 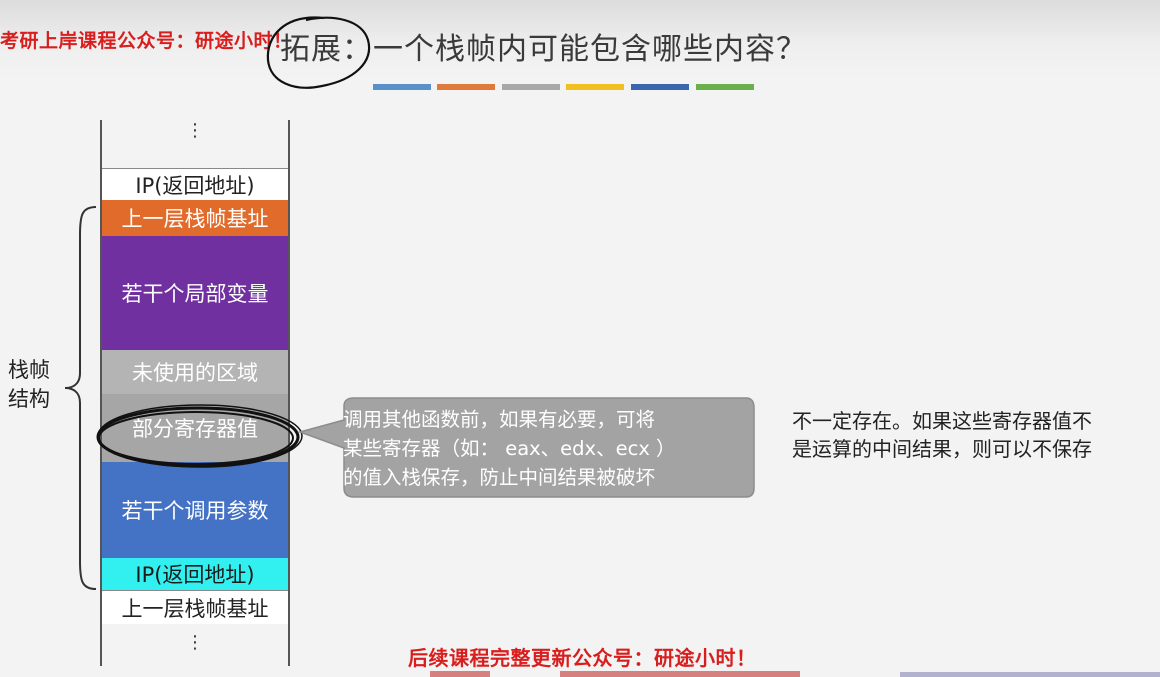 I want to click on bottom-promo-text: 后续课程完整更新公众号：研途小时！, so click(x=582, y=658).